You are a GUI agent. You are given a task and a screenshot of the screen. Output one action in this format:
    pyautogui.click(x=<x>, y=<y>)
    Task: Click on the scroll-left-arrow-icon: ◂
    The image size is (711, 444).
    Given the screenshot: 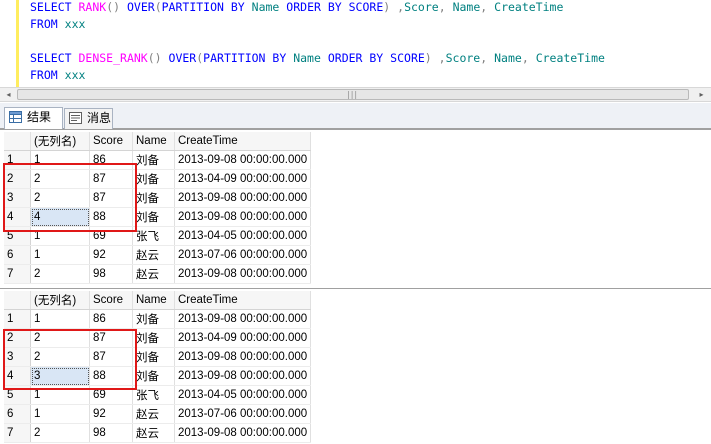 What is the action you would take?
    pyautogui.click(x=8, y=95)
    